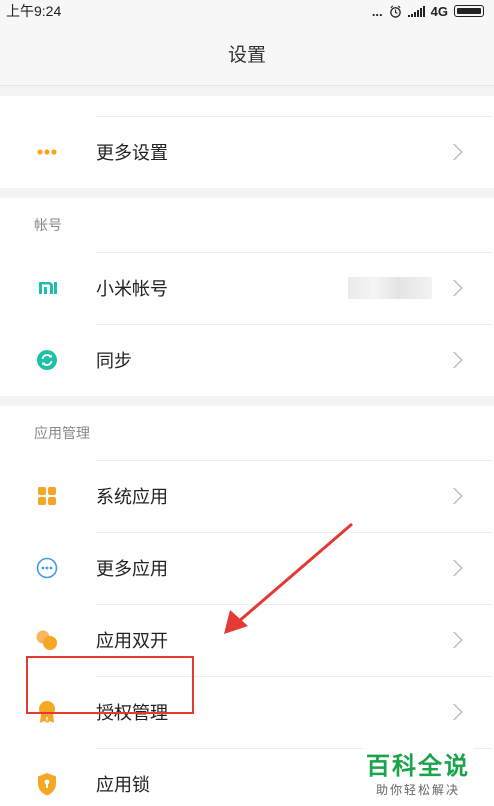  Describe the element at coordinates (247, 288) in the screenshot. I see `settings-item-mi-account: 小米帐号` at that location.